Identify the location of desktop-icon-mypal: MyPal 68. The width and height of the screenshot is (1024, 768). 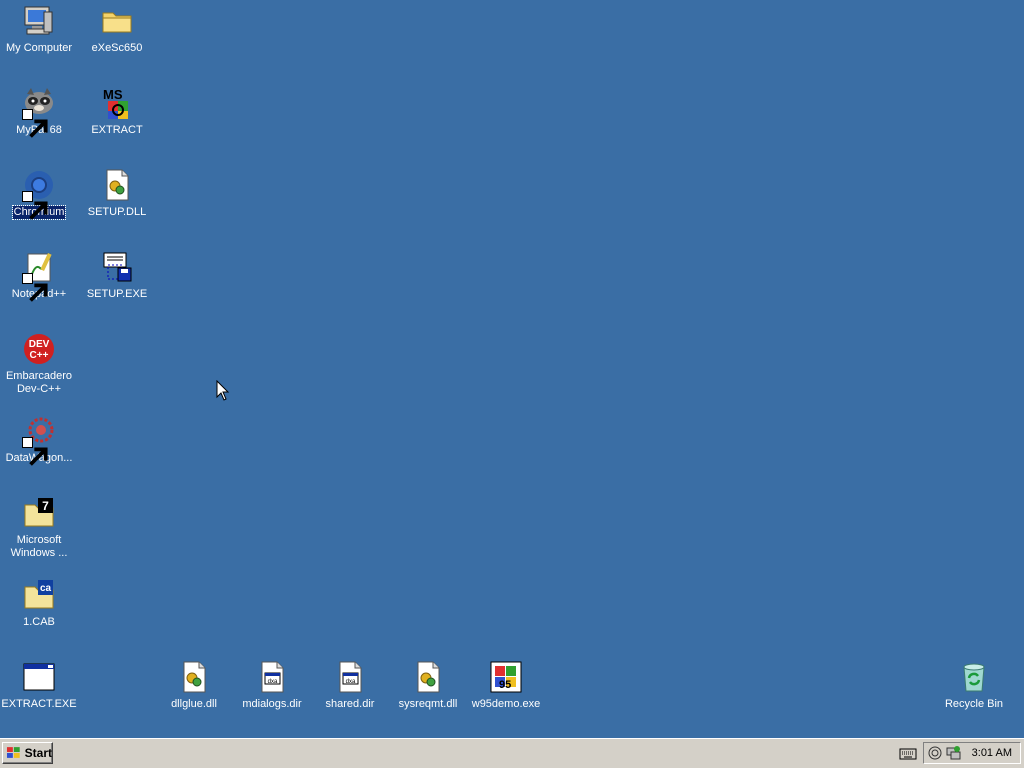
(39, 121).